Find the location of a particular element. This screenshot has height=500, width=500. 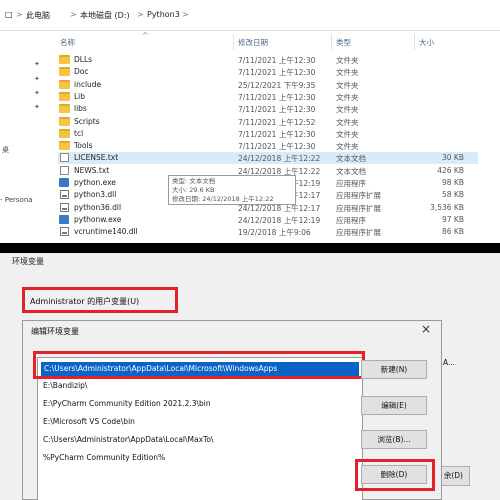

file-name: Scripts is located at coordinates (87, 121).